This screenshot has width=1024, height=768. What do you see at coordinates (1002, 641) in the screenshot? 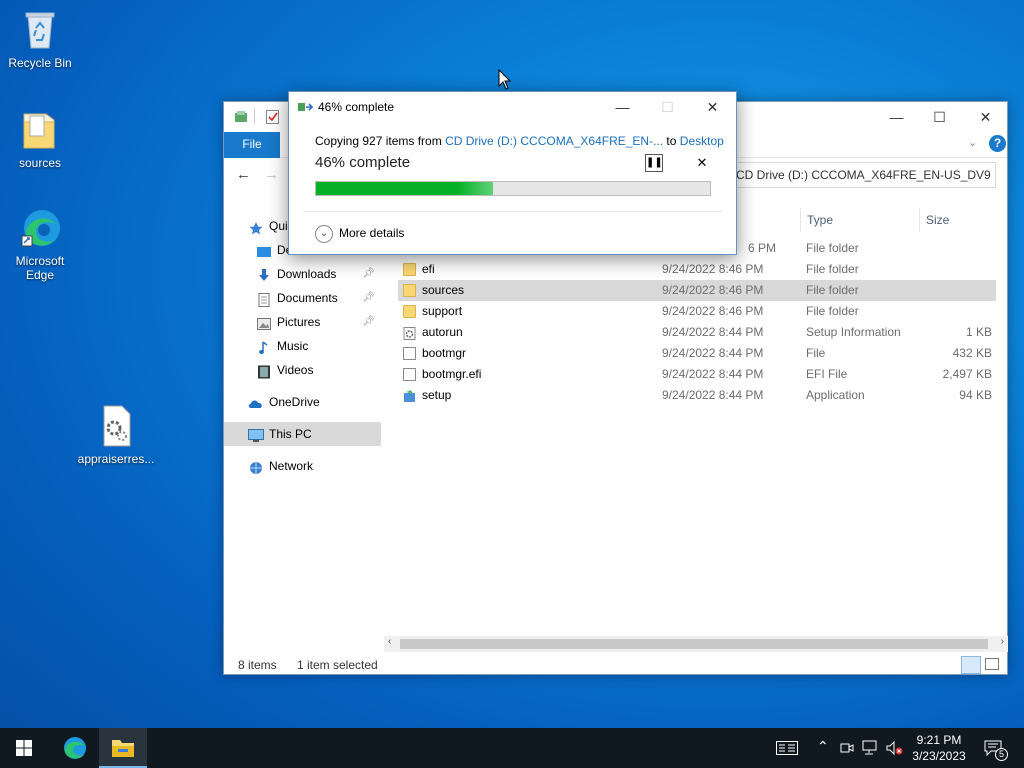
I see `scroll-right-arrow-icon: ›` at bounding box center [1002, 641].